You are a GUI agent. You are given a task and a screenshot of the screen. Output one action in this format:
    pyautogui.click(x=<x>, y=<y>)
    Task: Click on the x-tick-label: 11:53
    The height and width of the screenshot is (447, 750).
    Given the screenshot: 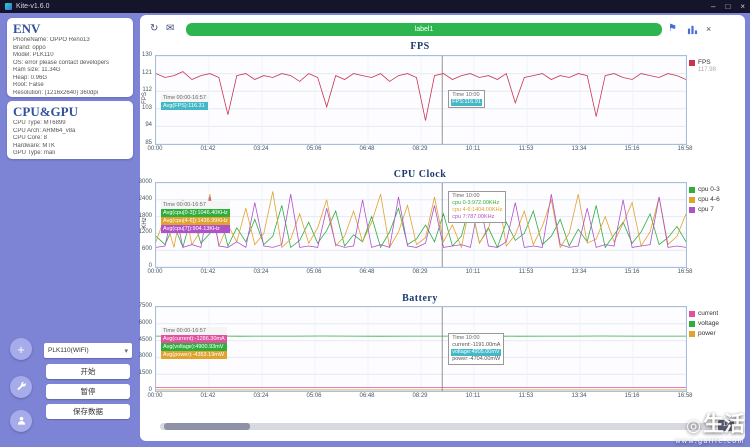 What is the action you would take?
    pyautogui.click(x=526, y=396)
    